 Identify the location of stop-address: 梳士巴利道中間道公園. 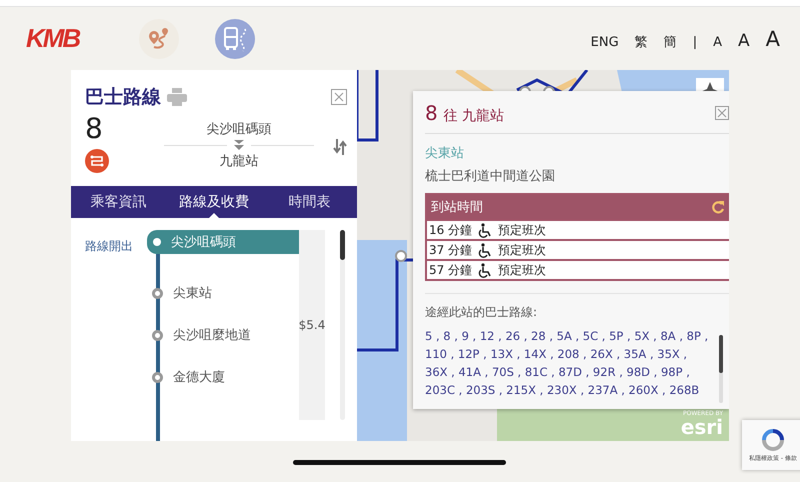
(490, 176).